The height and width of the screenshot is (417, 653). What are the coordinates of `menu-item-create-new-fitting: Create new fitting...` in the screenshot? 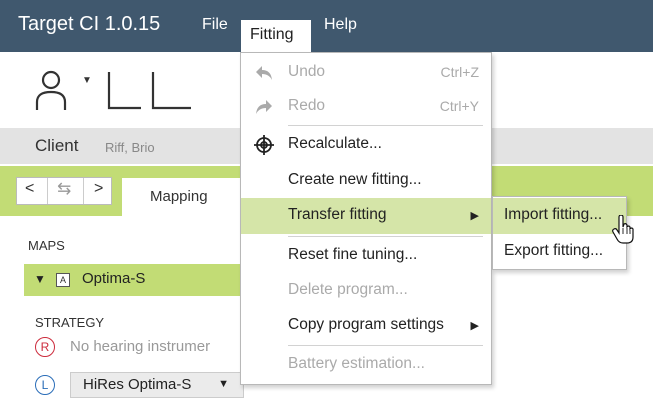 It's located at (366, 181).